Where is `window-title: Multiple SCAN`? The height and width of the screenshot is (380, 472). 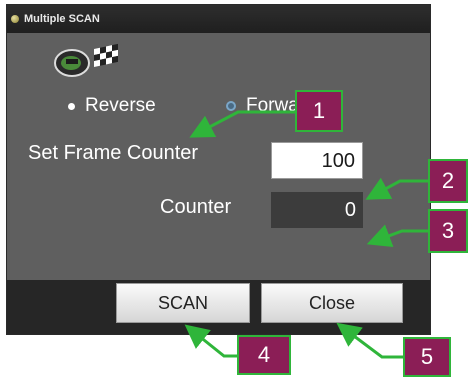
window-title: Multiple SCAN is located at coordinates (62, 19).